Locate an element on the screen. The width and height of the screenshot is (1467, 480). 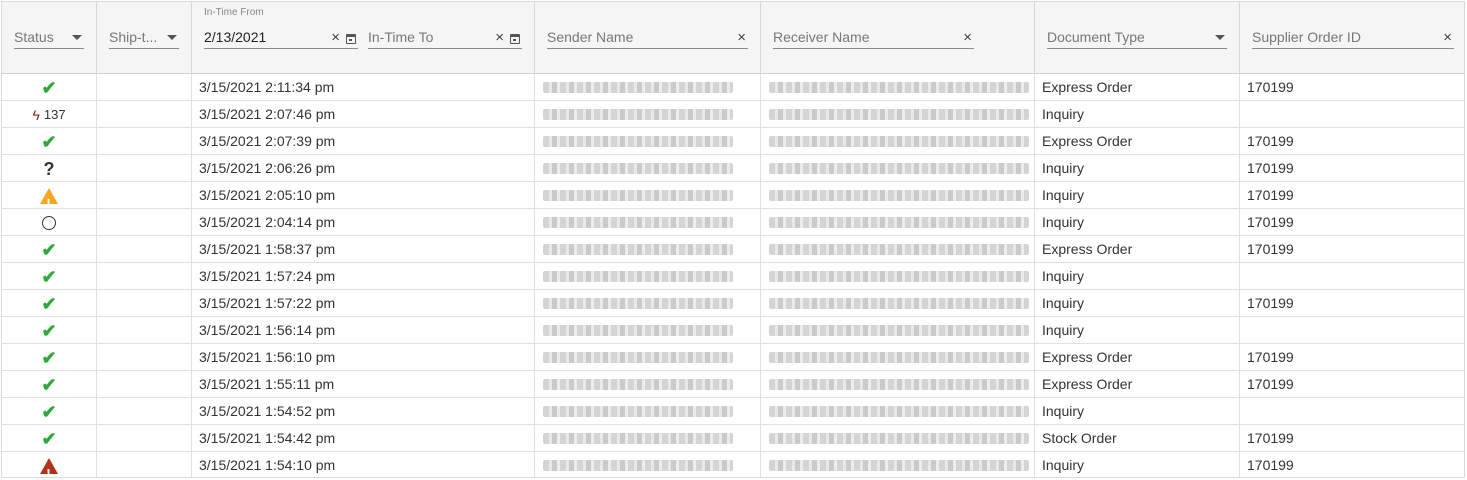
doctype-value: Stock Order is located at coordinates (1079, 438).